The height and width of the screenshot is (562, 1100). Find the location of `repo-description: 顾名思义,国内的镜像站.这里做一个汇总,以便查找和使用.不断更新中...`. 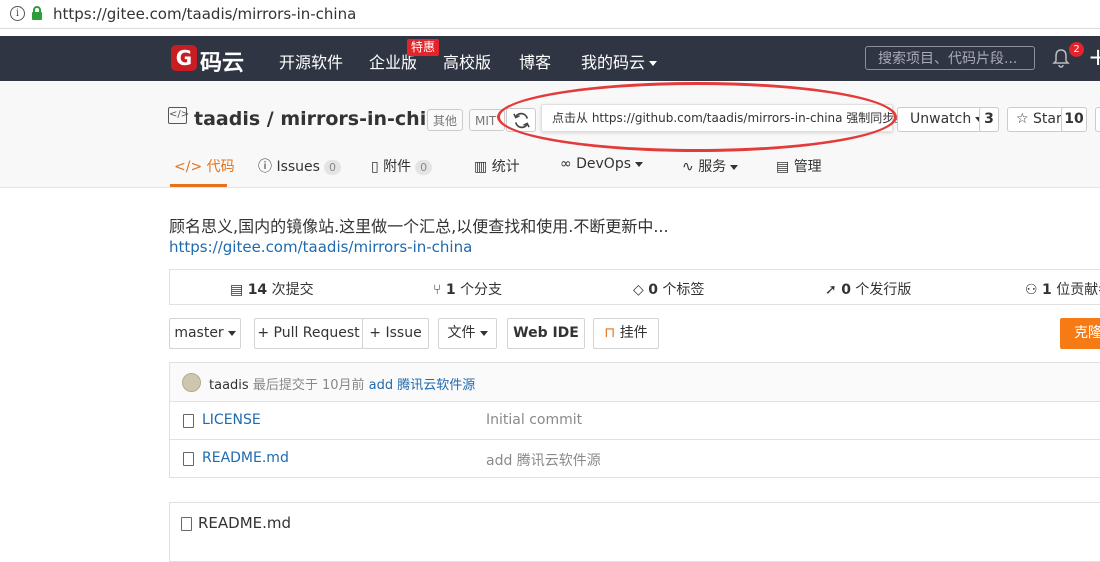

repo-description: 顾名思义,国内的镜像站.这里做一个汇总,以便查找和使用.不断更新中... is located at coordinates (419, 226).